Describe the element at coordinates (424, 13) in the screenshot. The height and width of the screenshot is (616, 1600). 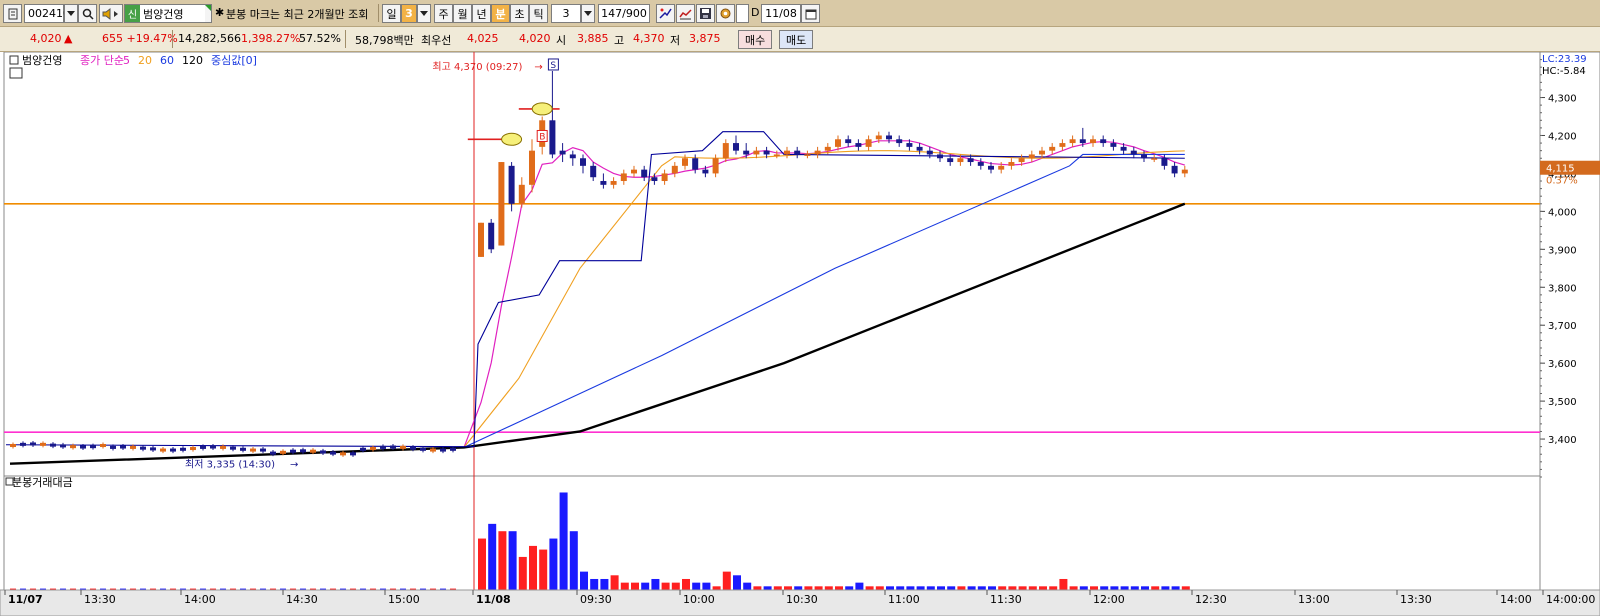
I see `day-count-chevron-down-icon` at that location.